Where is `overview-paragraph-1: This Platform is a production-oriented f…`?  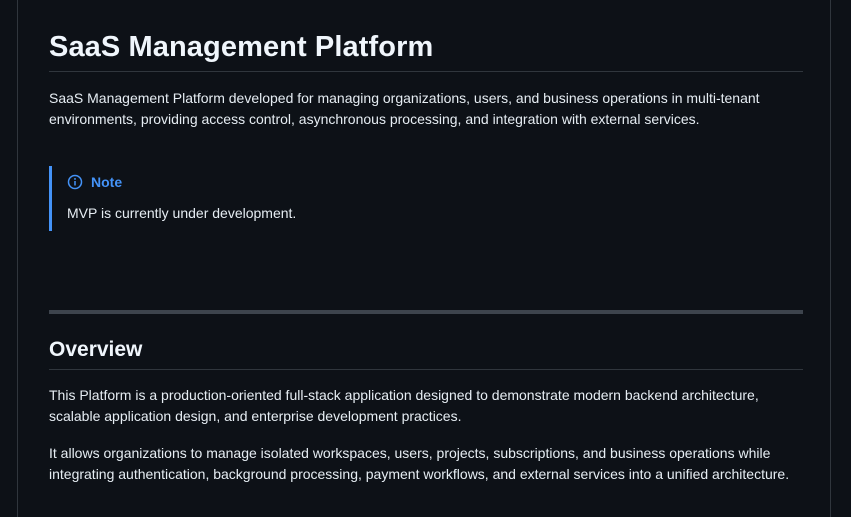 overview-paragraph-1: This Platform is a production-oriented f… is located at coordinates (404, 405).